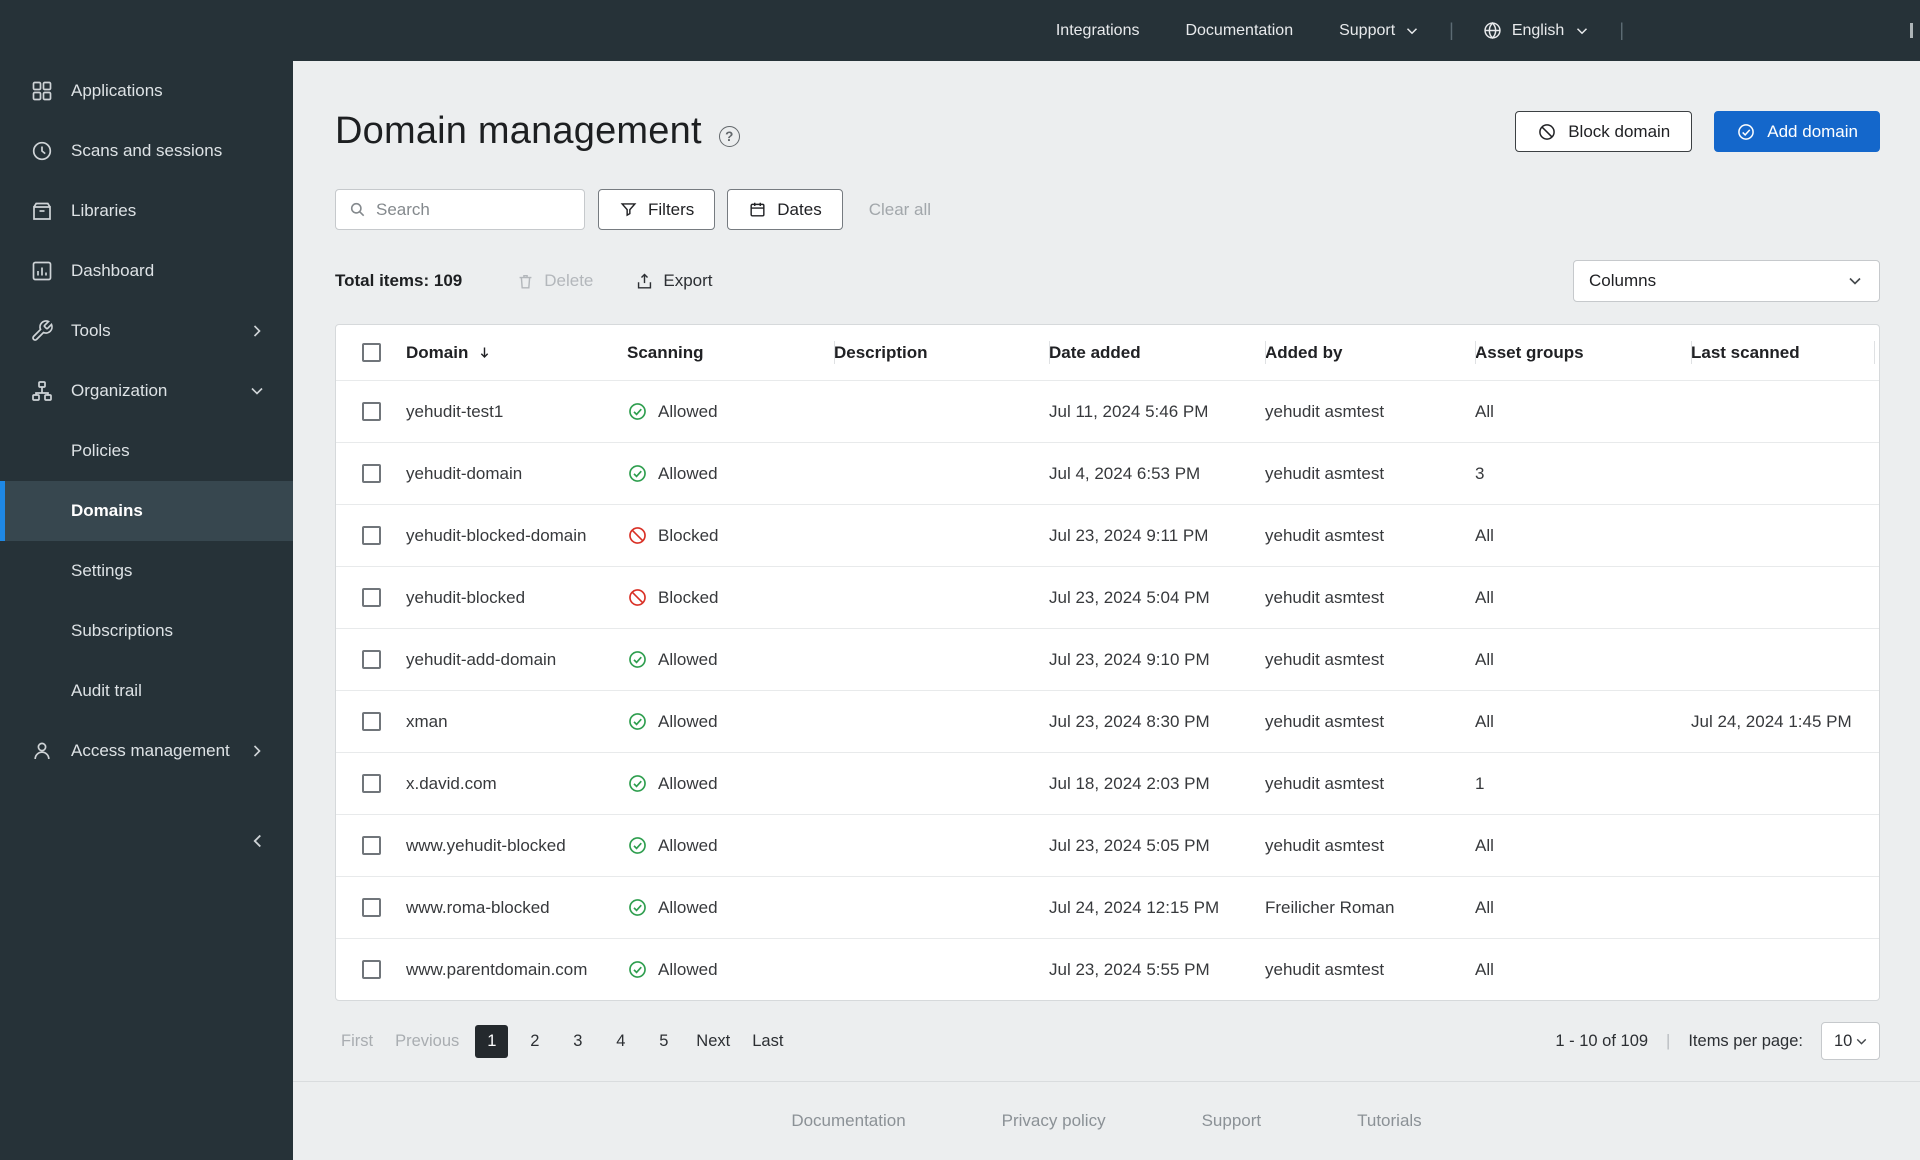 The height and width of the screenshot is (1160, 1920). What do you see at coordinates (729, 136) in the screenshot?
I see `help-icon: ?` at bounding box center [729, 136].